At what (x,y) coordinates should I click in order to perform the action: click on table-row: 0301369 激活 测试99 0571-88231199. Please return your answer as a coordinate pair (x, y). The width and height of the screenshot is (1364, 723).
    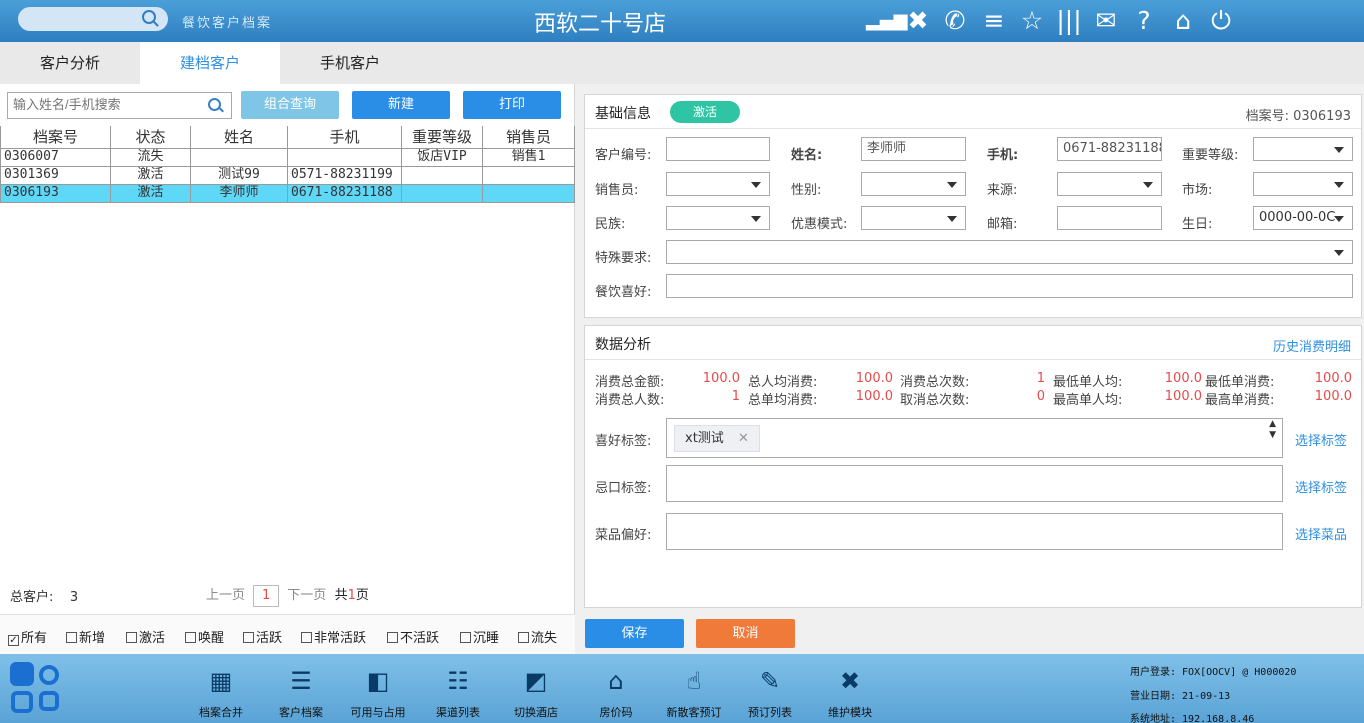
    Looking at the image, I should click on (287, 175).